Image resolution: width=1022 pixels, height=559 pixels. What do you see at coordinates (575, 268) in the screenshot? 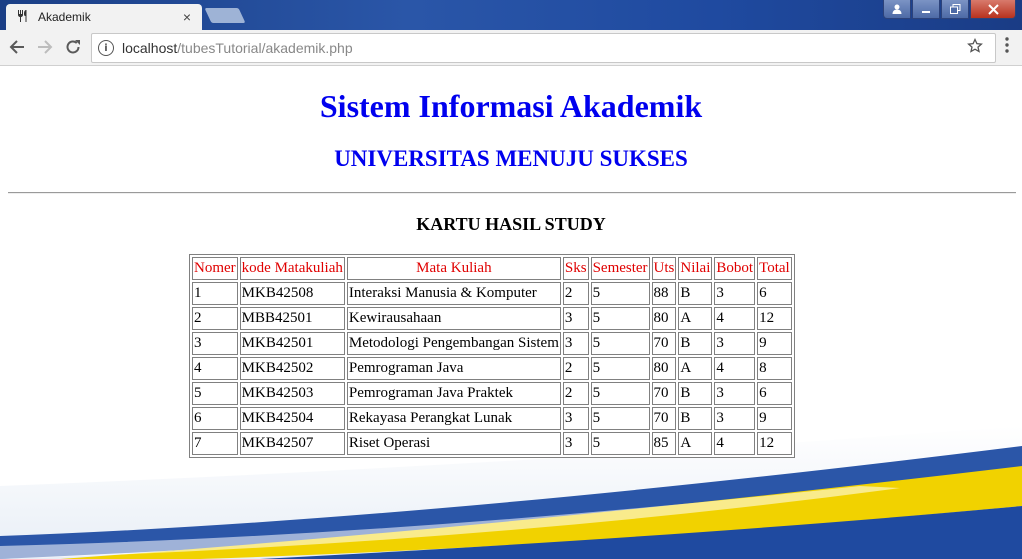
I see `column-header: Sks` at bounding box center [575, 268].